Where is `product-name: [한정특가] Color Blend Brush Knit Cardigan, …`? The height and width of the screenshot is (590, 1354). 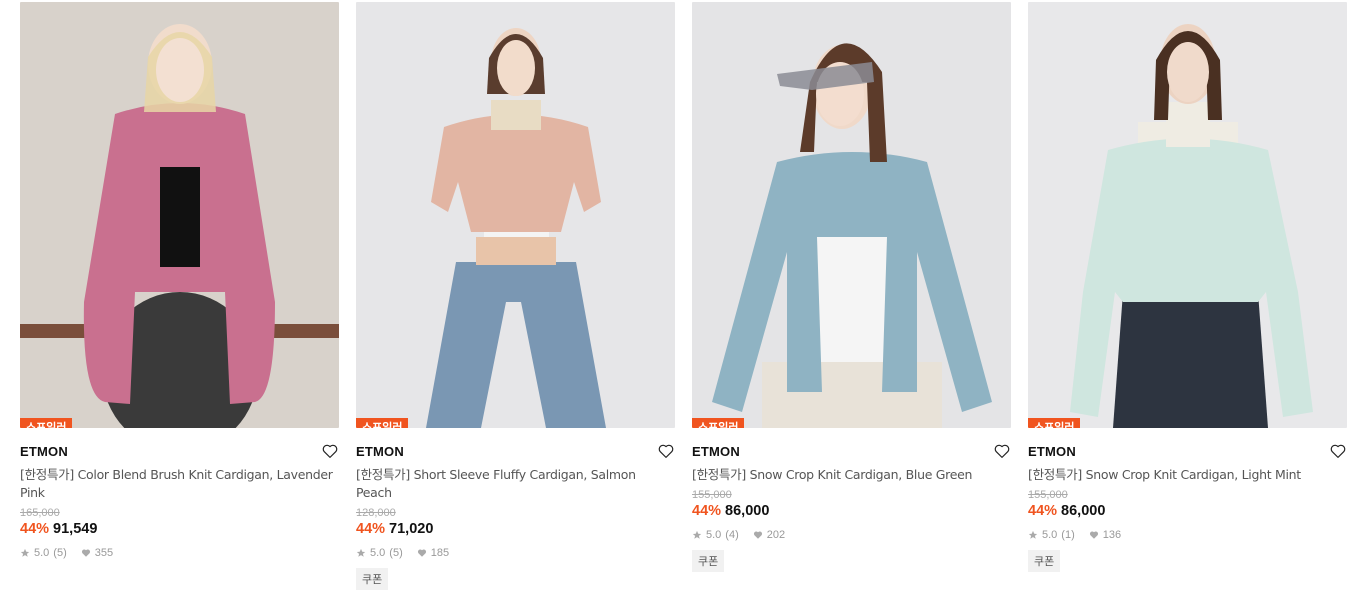 product-name: [한정특가] Color Blend Brush Knit Cardigan, … is located at coordinates (179, 484).